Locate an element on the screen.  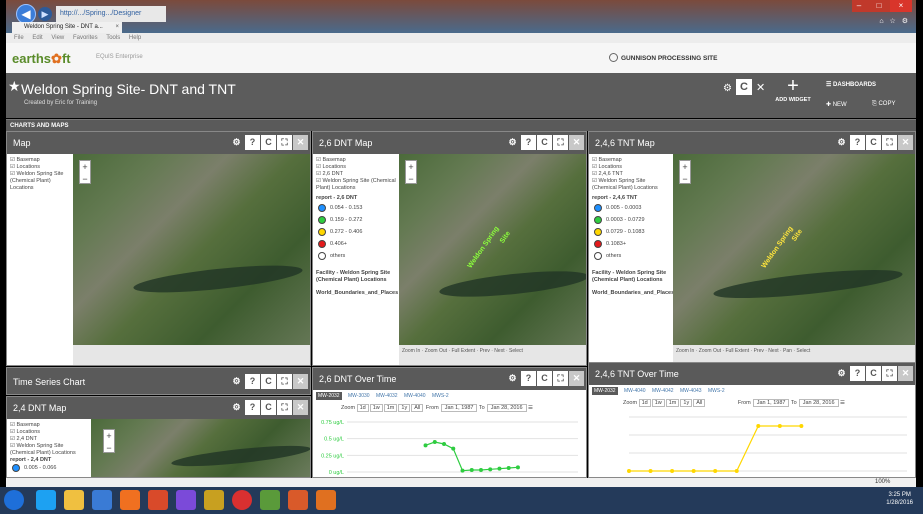
ie-icon is located at coordinates (46, 500).